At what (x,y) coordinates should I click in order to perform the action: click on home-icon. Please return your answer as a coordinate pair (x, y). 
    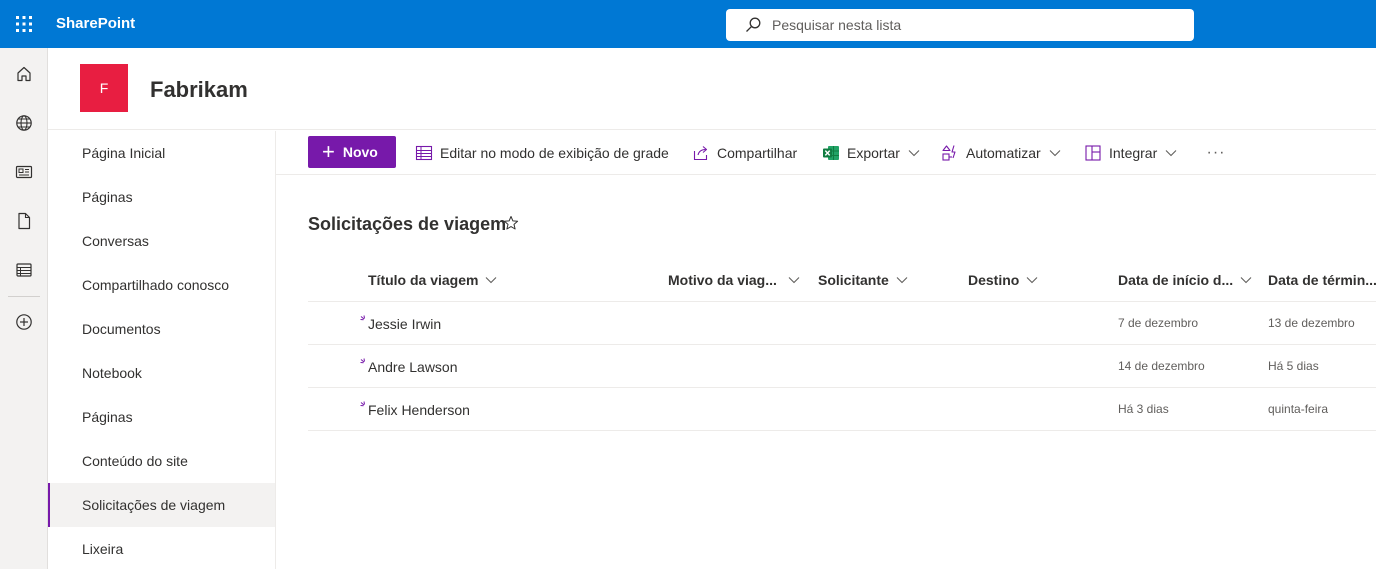
    Looking at the image, I should click on (24, 74).